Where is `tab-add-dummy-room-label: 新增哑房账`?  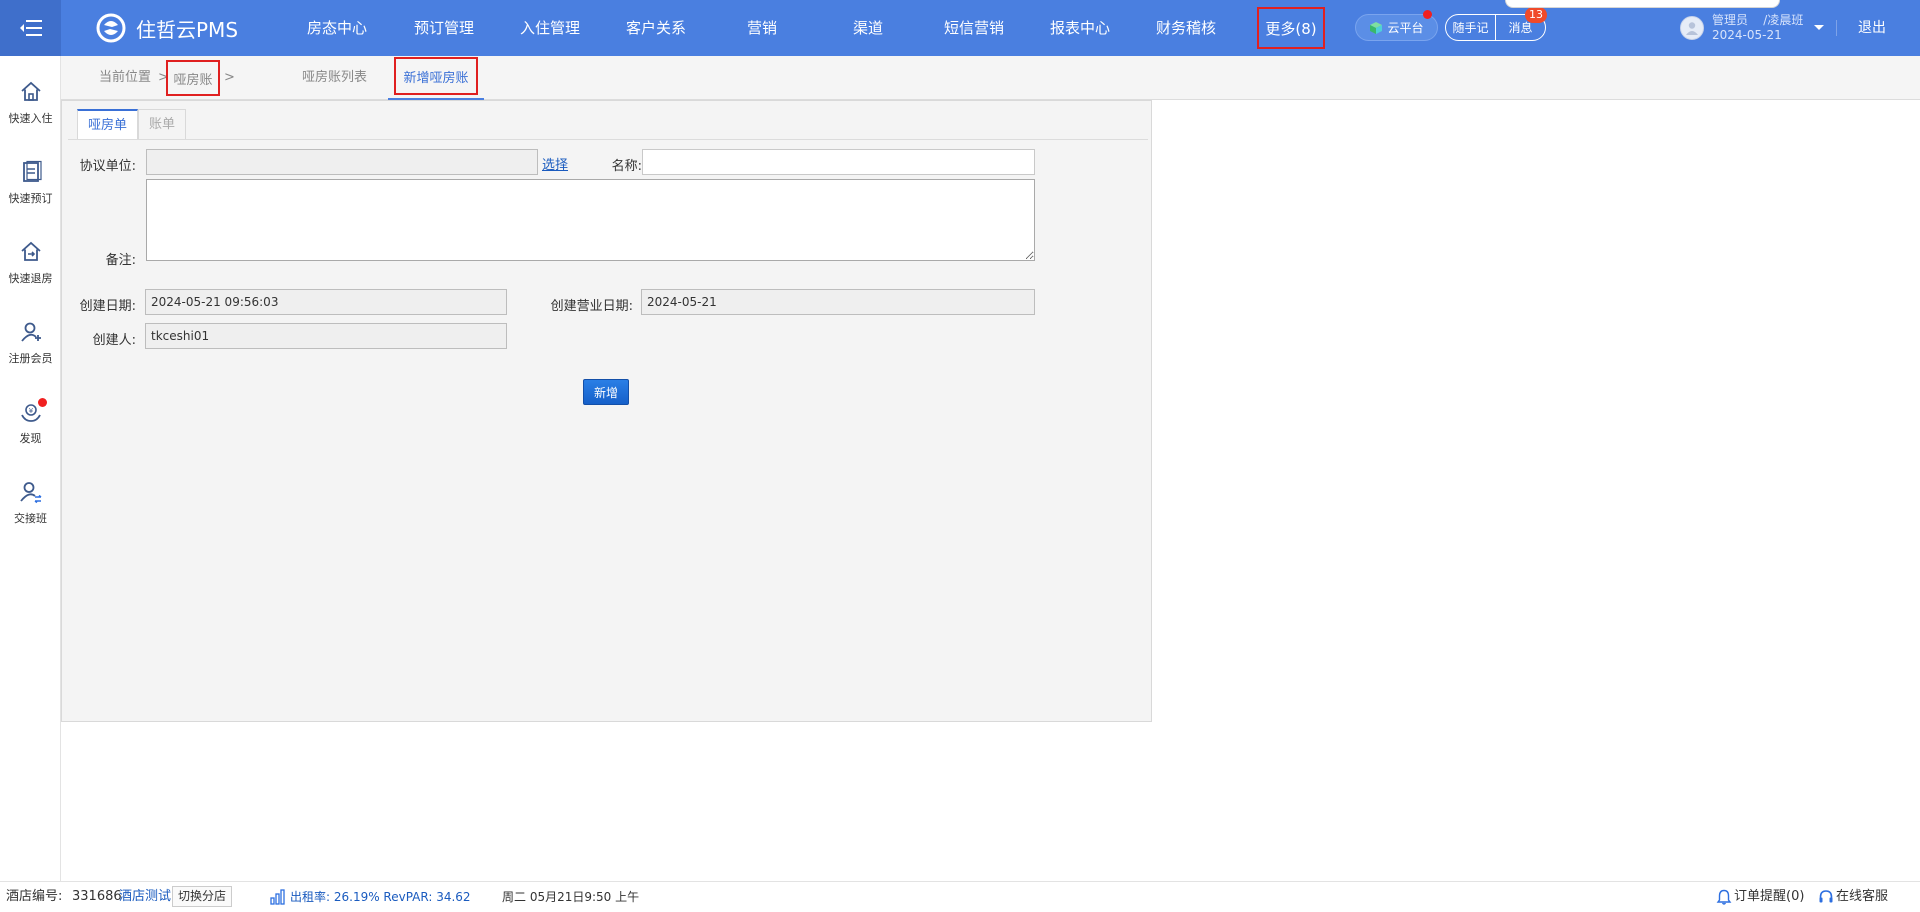 tab-add-dummy-room-label: 新增哑房账 is located at coordinates (436, 78).